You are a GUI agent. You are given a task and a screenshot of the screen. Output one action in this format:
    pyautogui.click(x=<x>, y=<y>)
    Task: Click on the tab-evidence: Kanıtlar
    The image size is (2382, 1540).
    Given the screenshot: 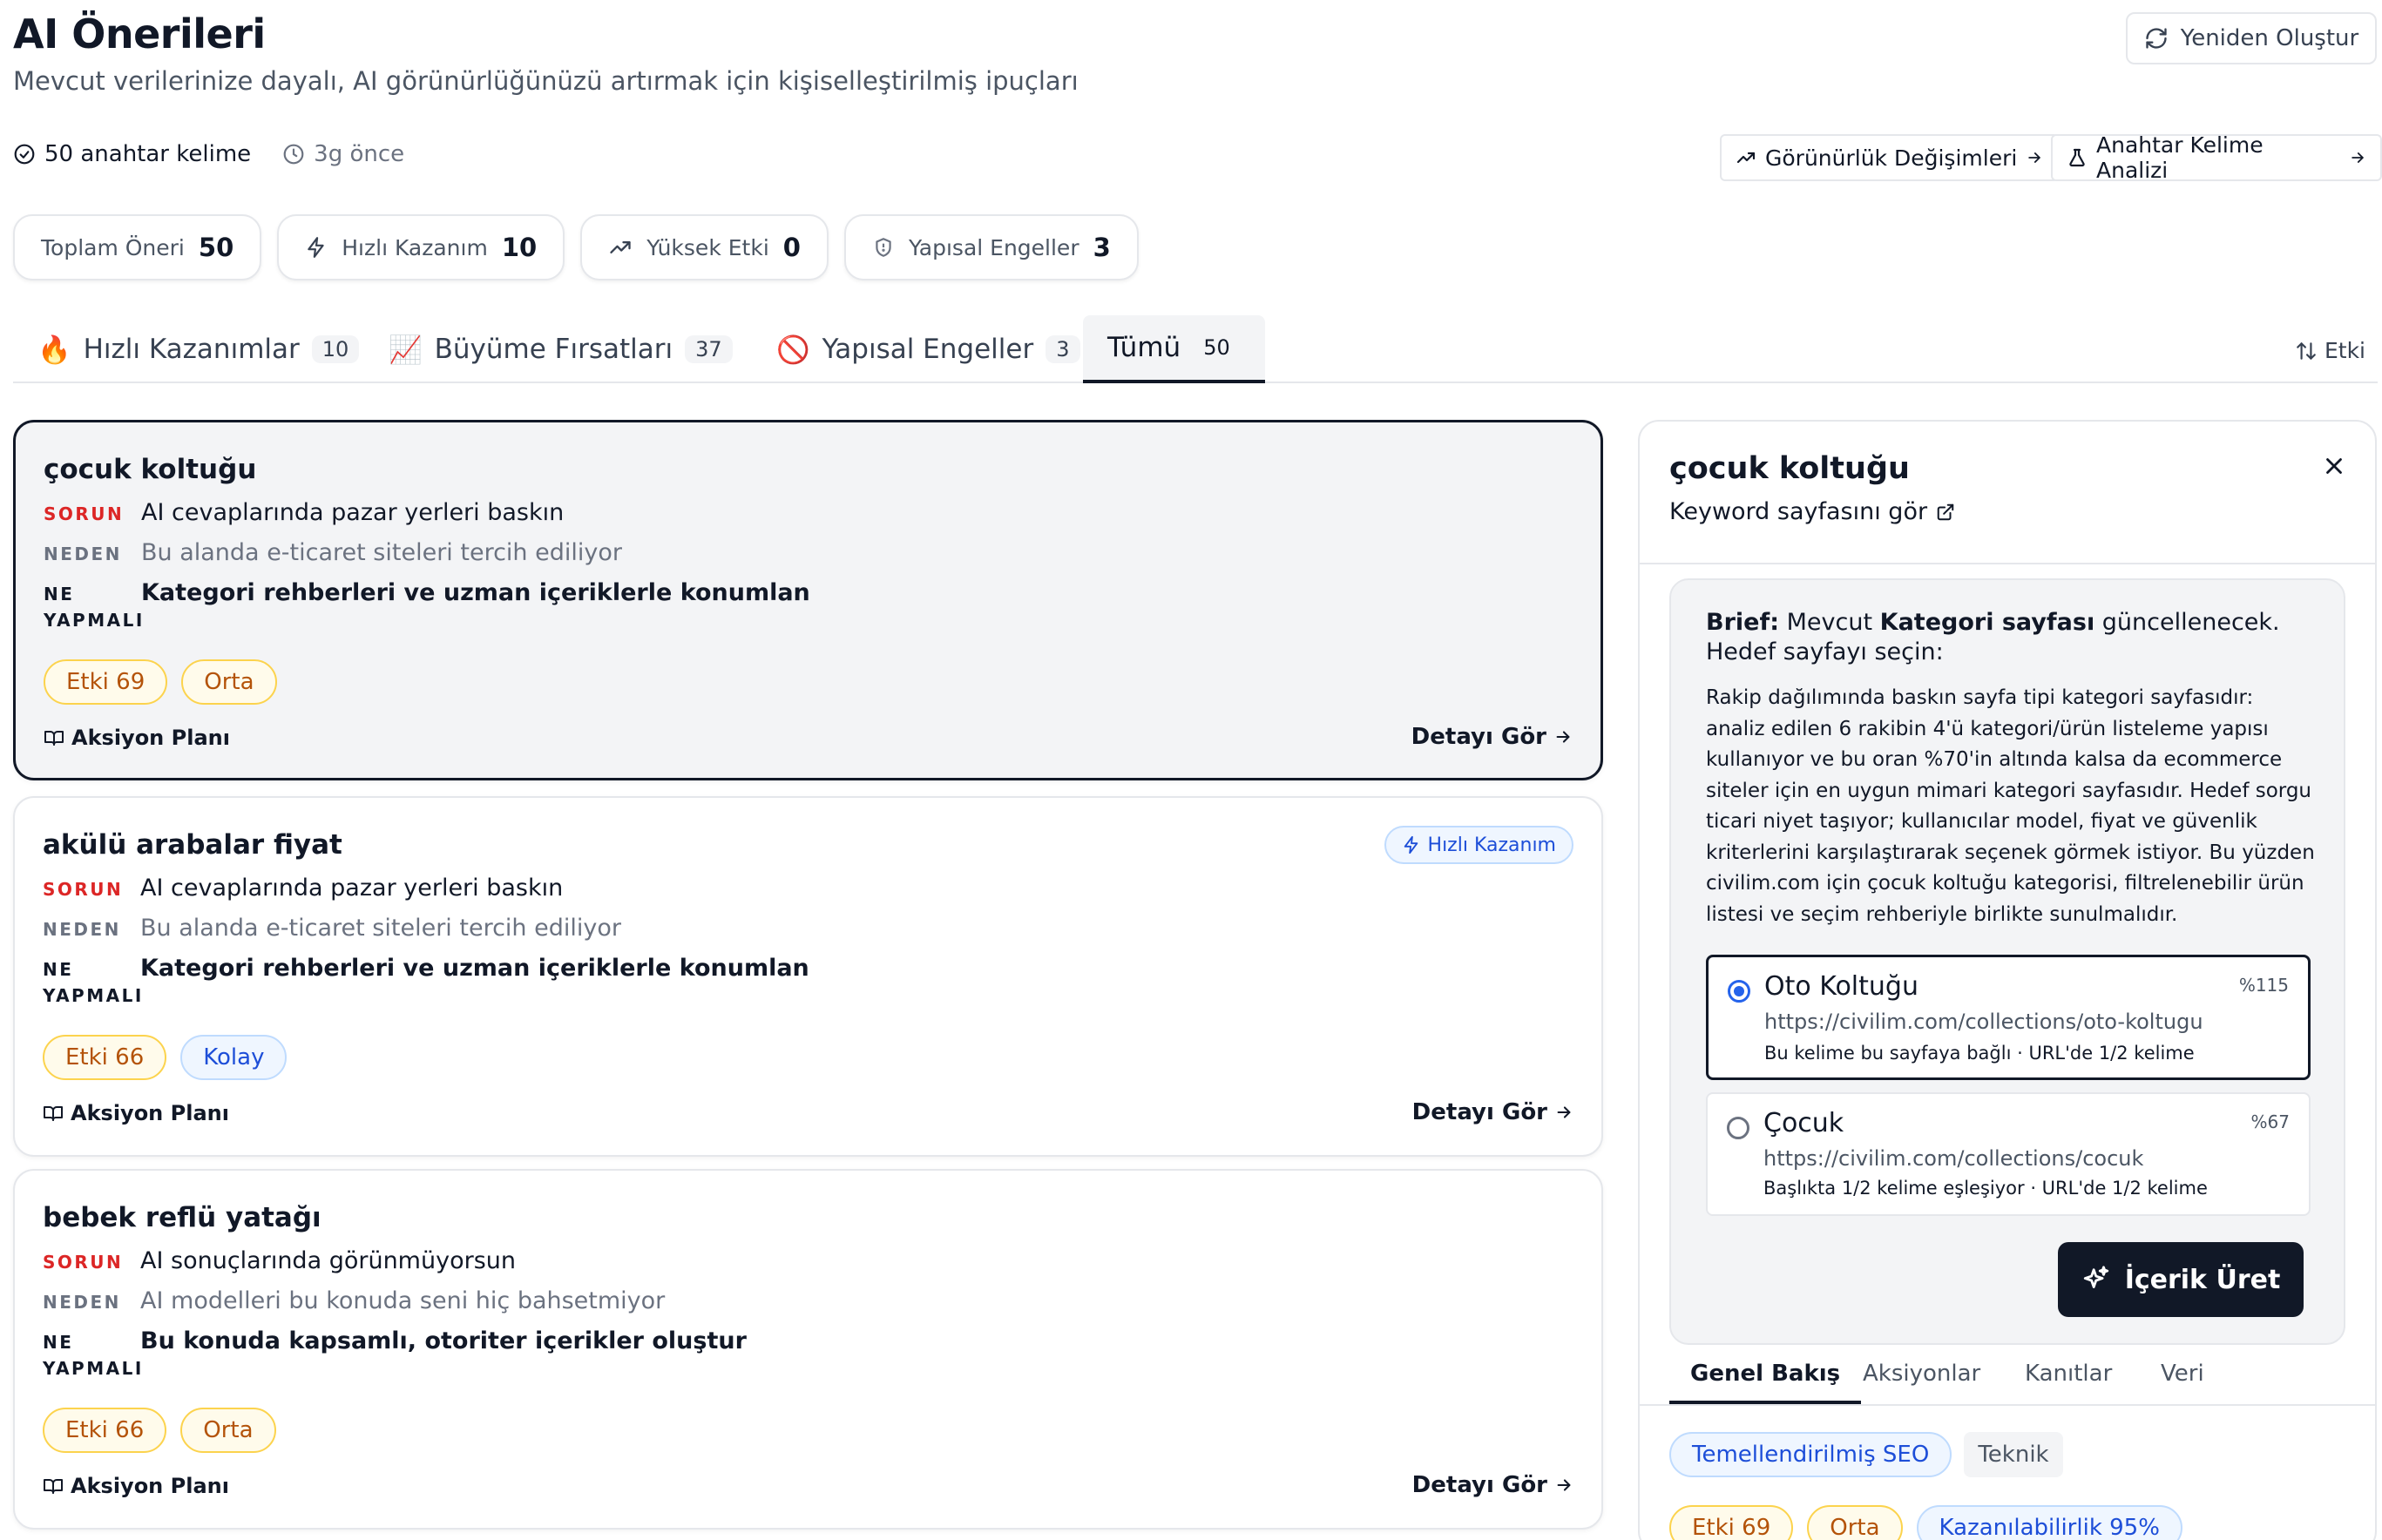 What is the action you would take?
    pyautogui.click(x=2068, y=1379)
    